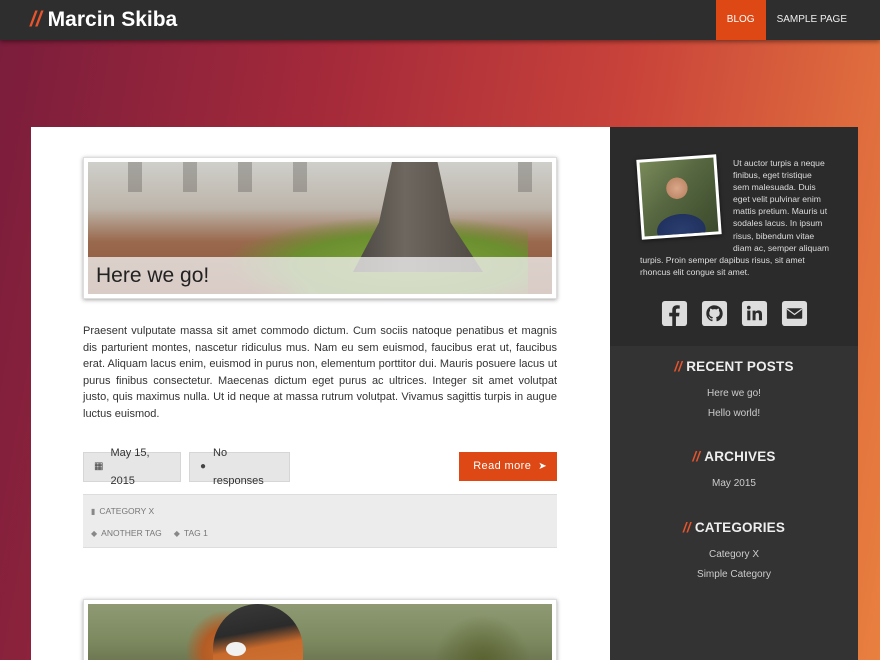  I want to click on main-nav: BLOG SAMPLE PAGE, so click(786, 20).